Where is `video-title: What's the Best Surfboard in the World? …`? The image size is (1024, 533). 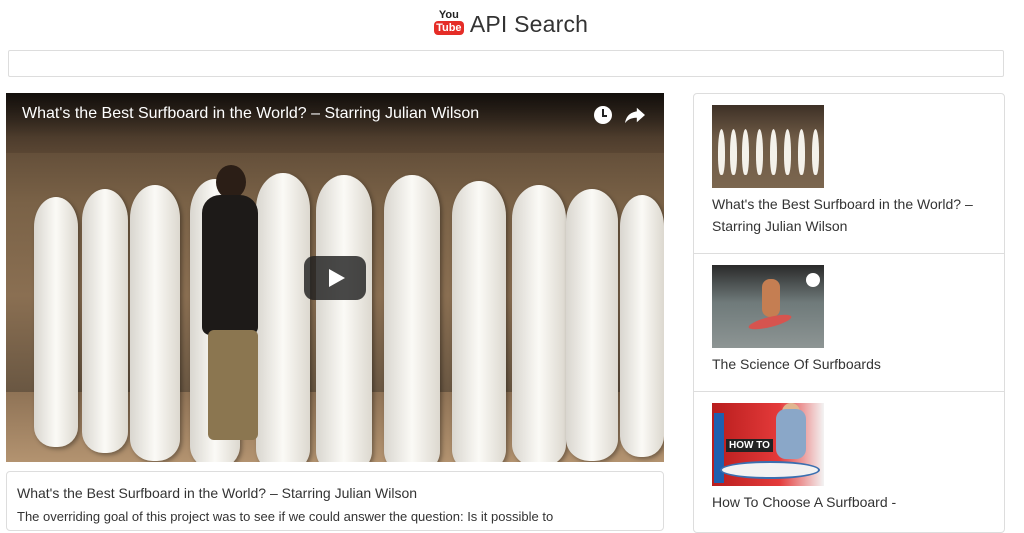 video-title: What's the Best Surfboard in the World? … is located at coordinates (250, 114).